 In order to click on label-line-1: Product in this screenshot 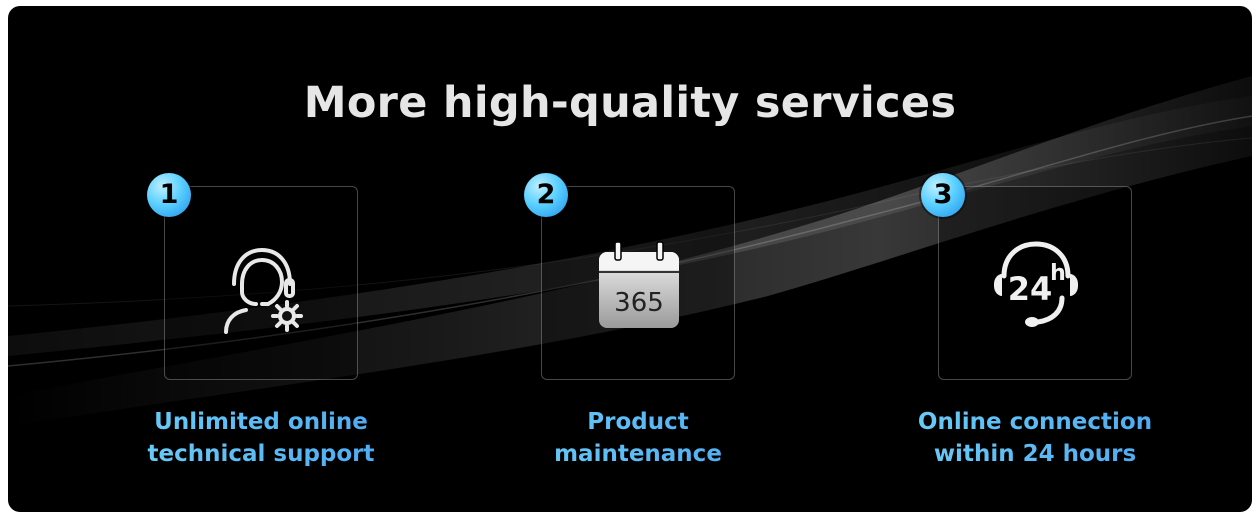, I will do `click(638, 422)`.